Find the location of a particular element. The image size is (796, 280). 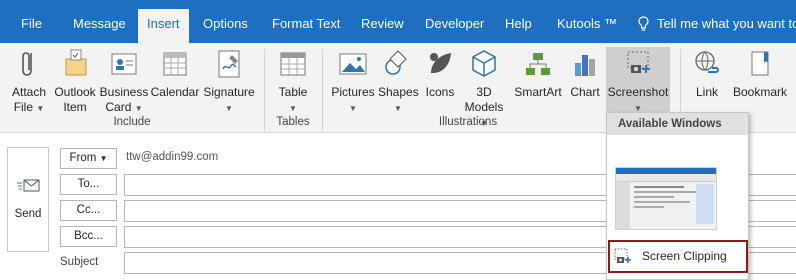

attach-file-button: Attach File ▼ is located at coordinates (29, 82).